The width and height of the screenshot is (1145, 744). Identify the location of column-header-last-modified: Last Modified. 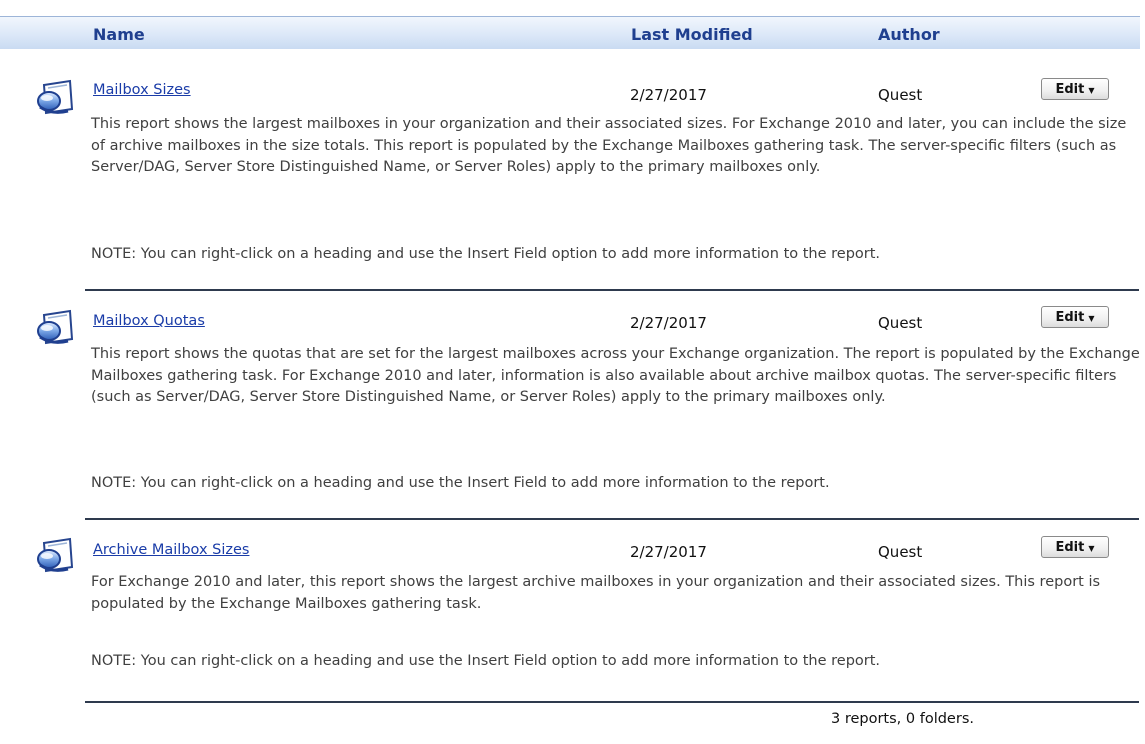
(692, 35).